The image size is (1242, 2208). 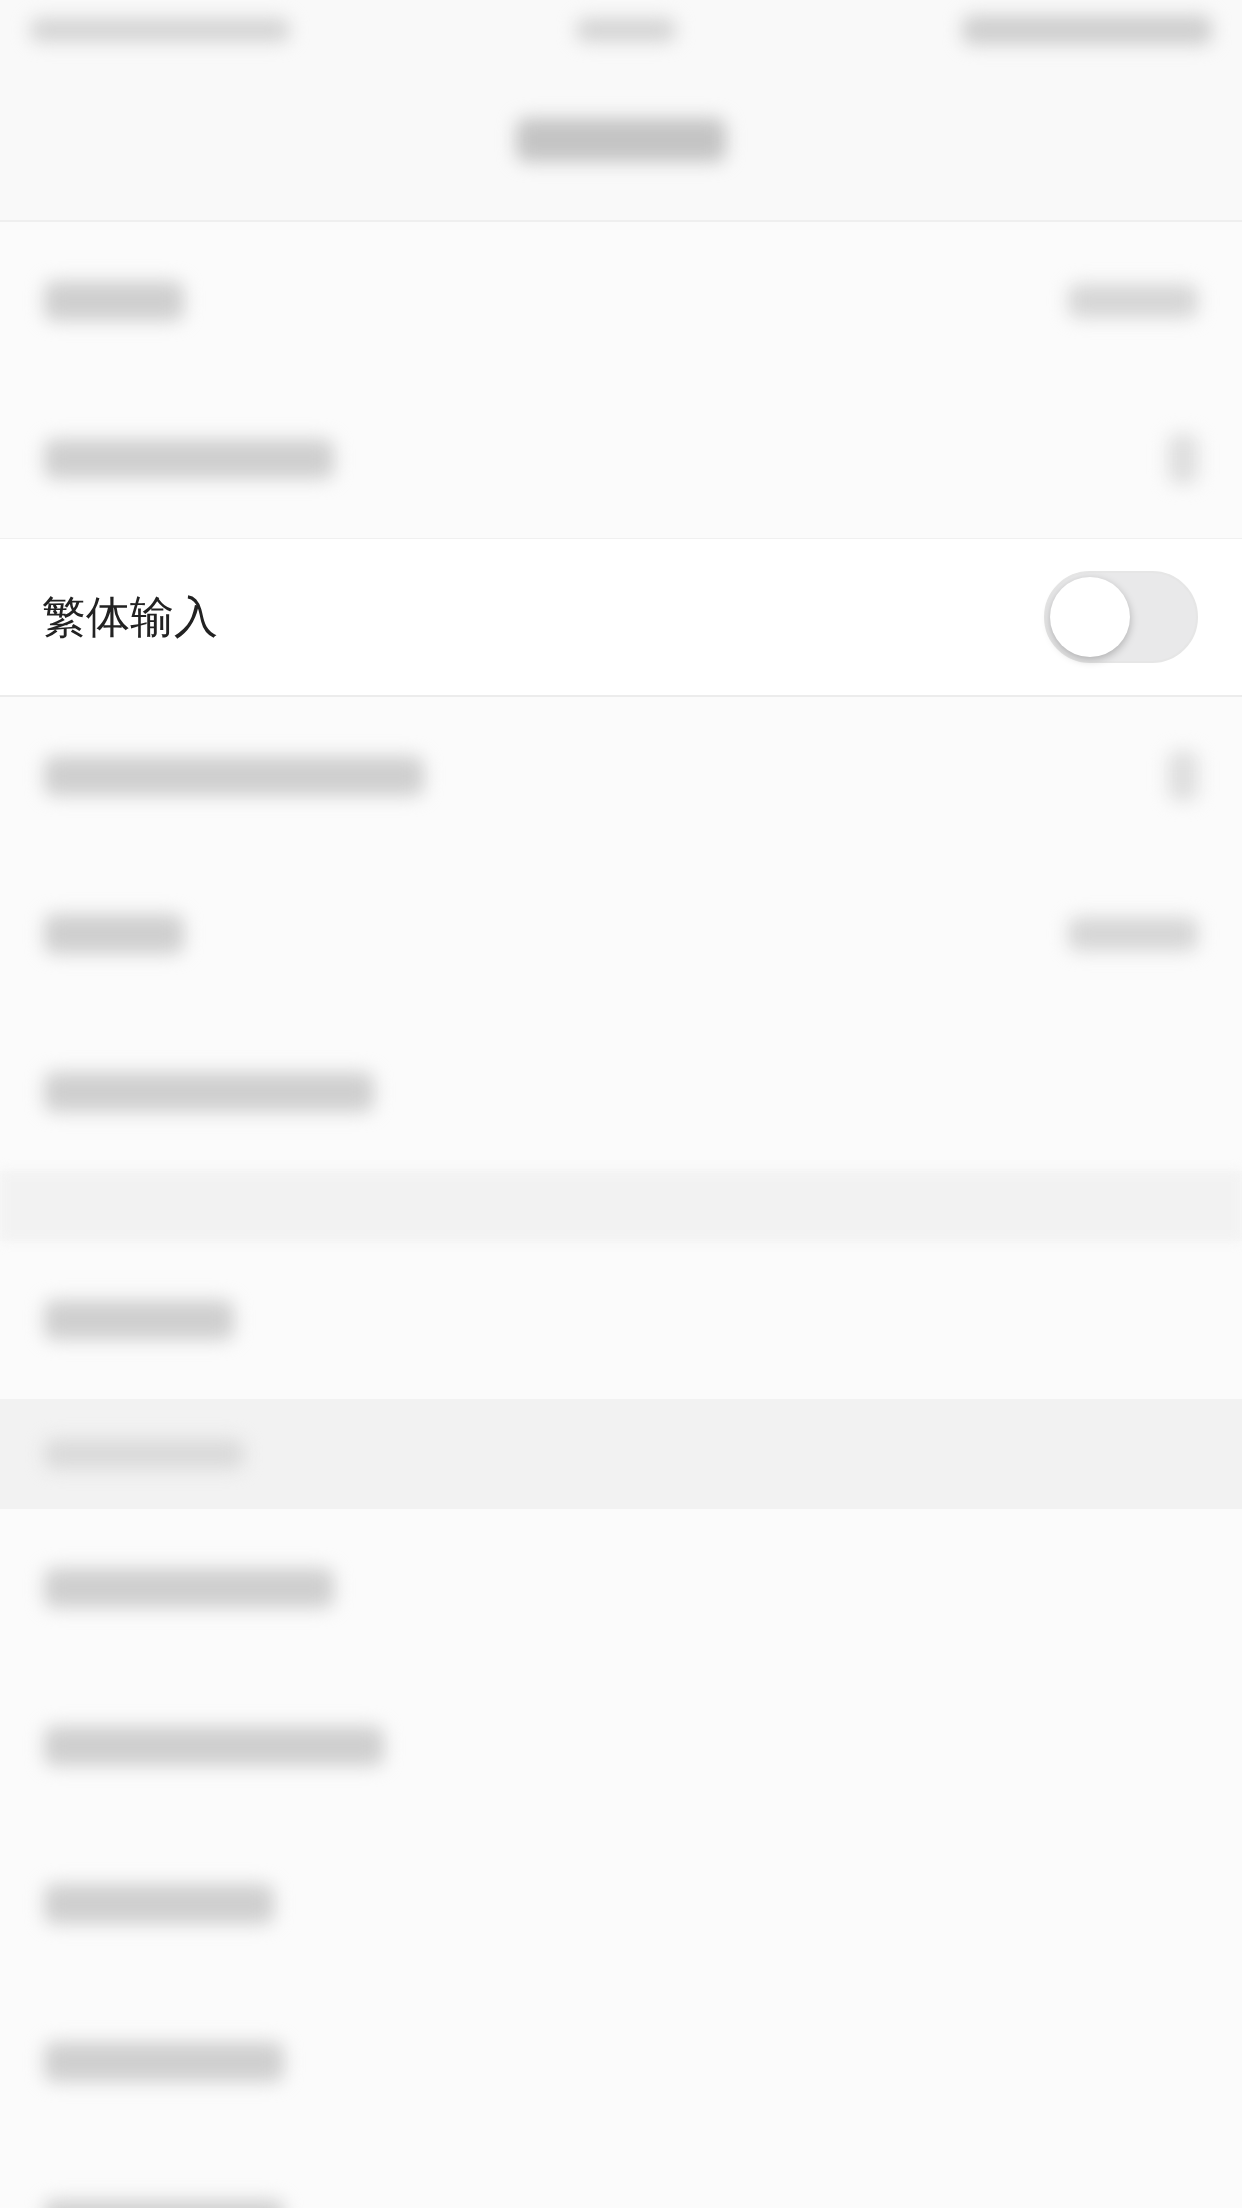 I want to click on setting-label: 繁体输入, so click(x=130, y=616).